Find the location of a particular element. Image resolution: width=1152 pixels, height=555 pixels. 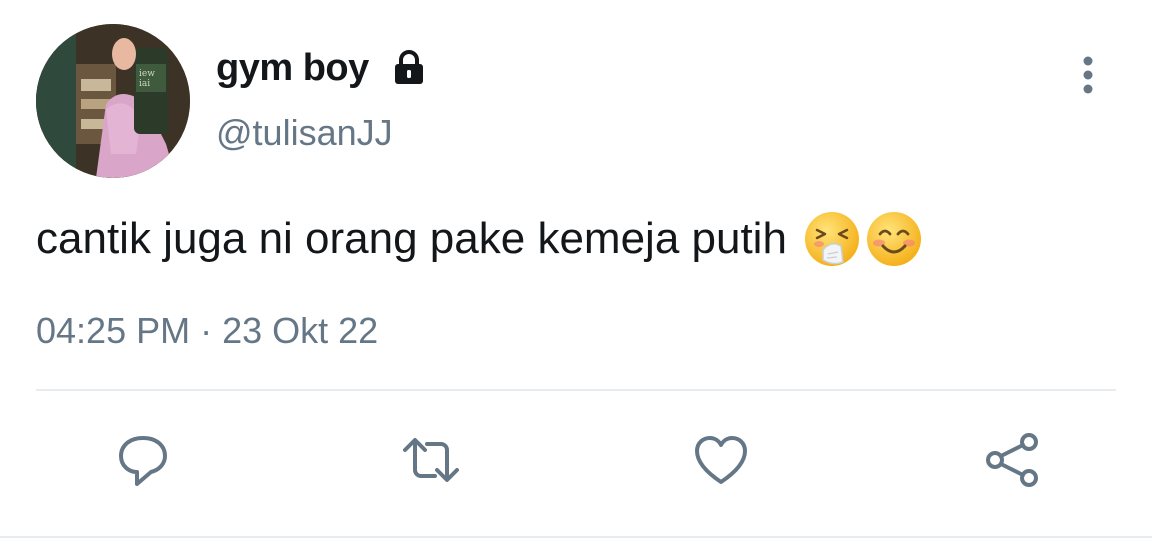

heart-icon is located at coordinates (721, 460).